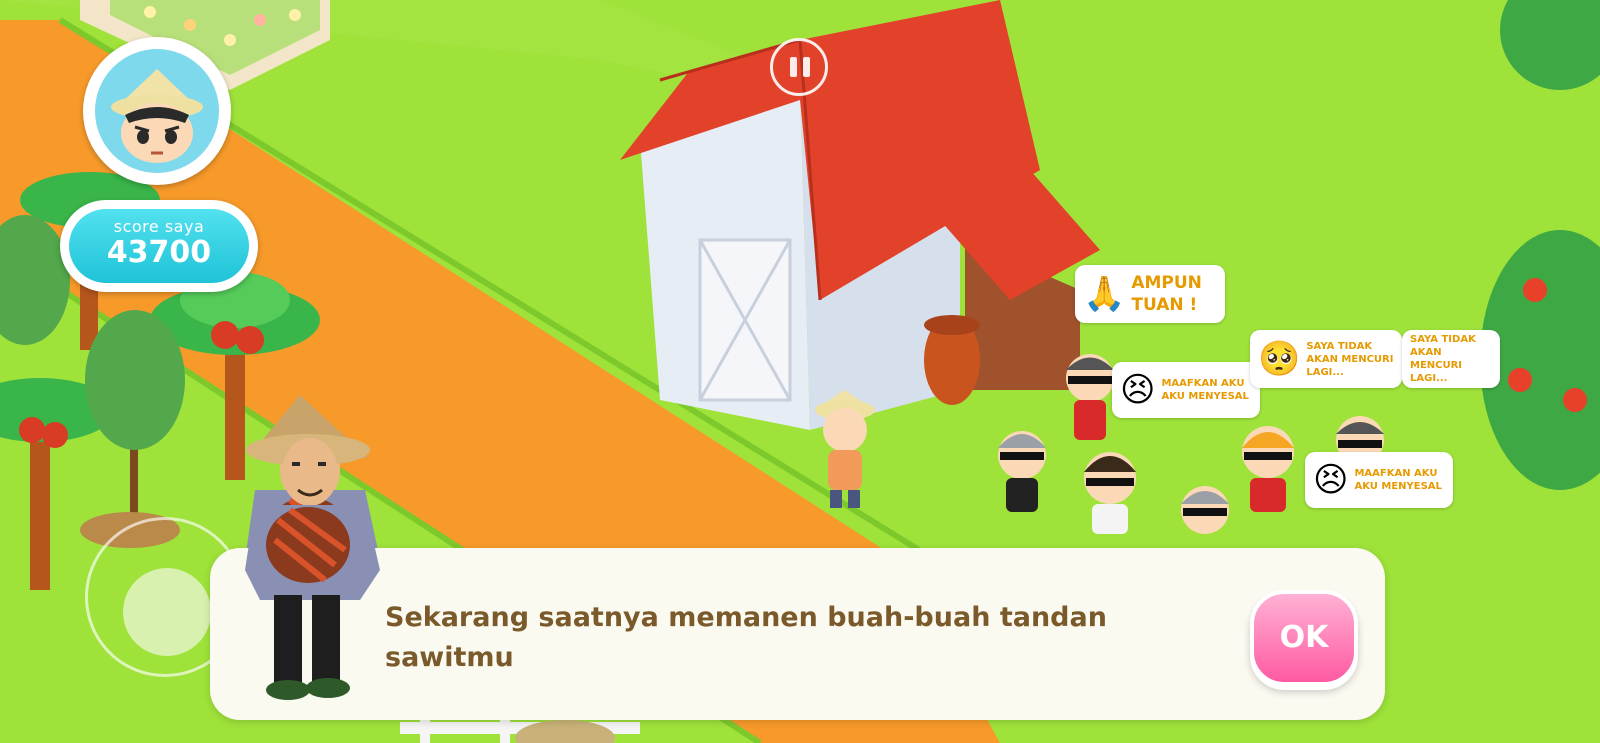 This screenshot has height=743, width=1600. What do you see at coordinates (1205, 510) in the screenshot?
I see `thief` at bounding box center [1205, 510].